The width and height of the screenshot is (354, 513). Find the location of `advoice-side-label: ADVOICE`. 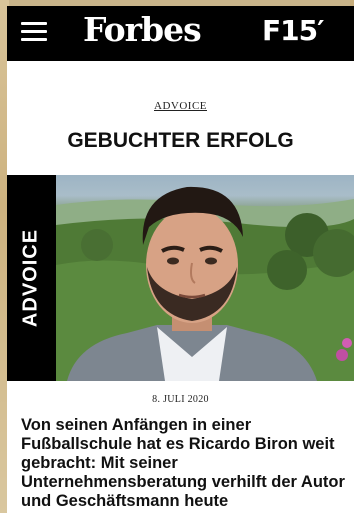

advoice-side-label: ADVOICE is located at coordinates (30, 278).